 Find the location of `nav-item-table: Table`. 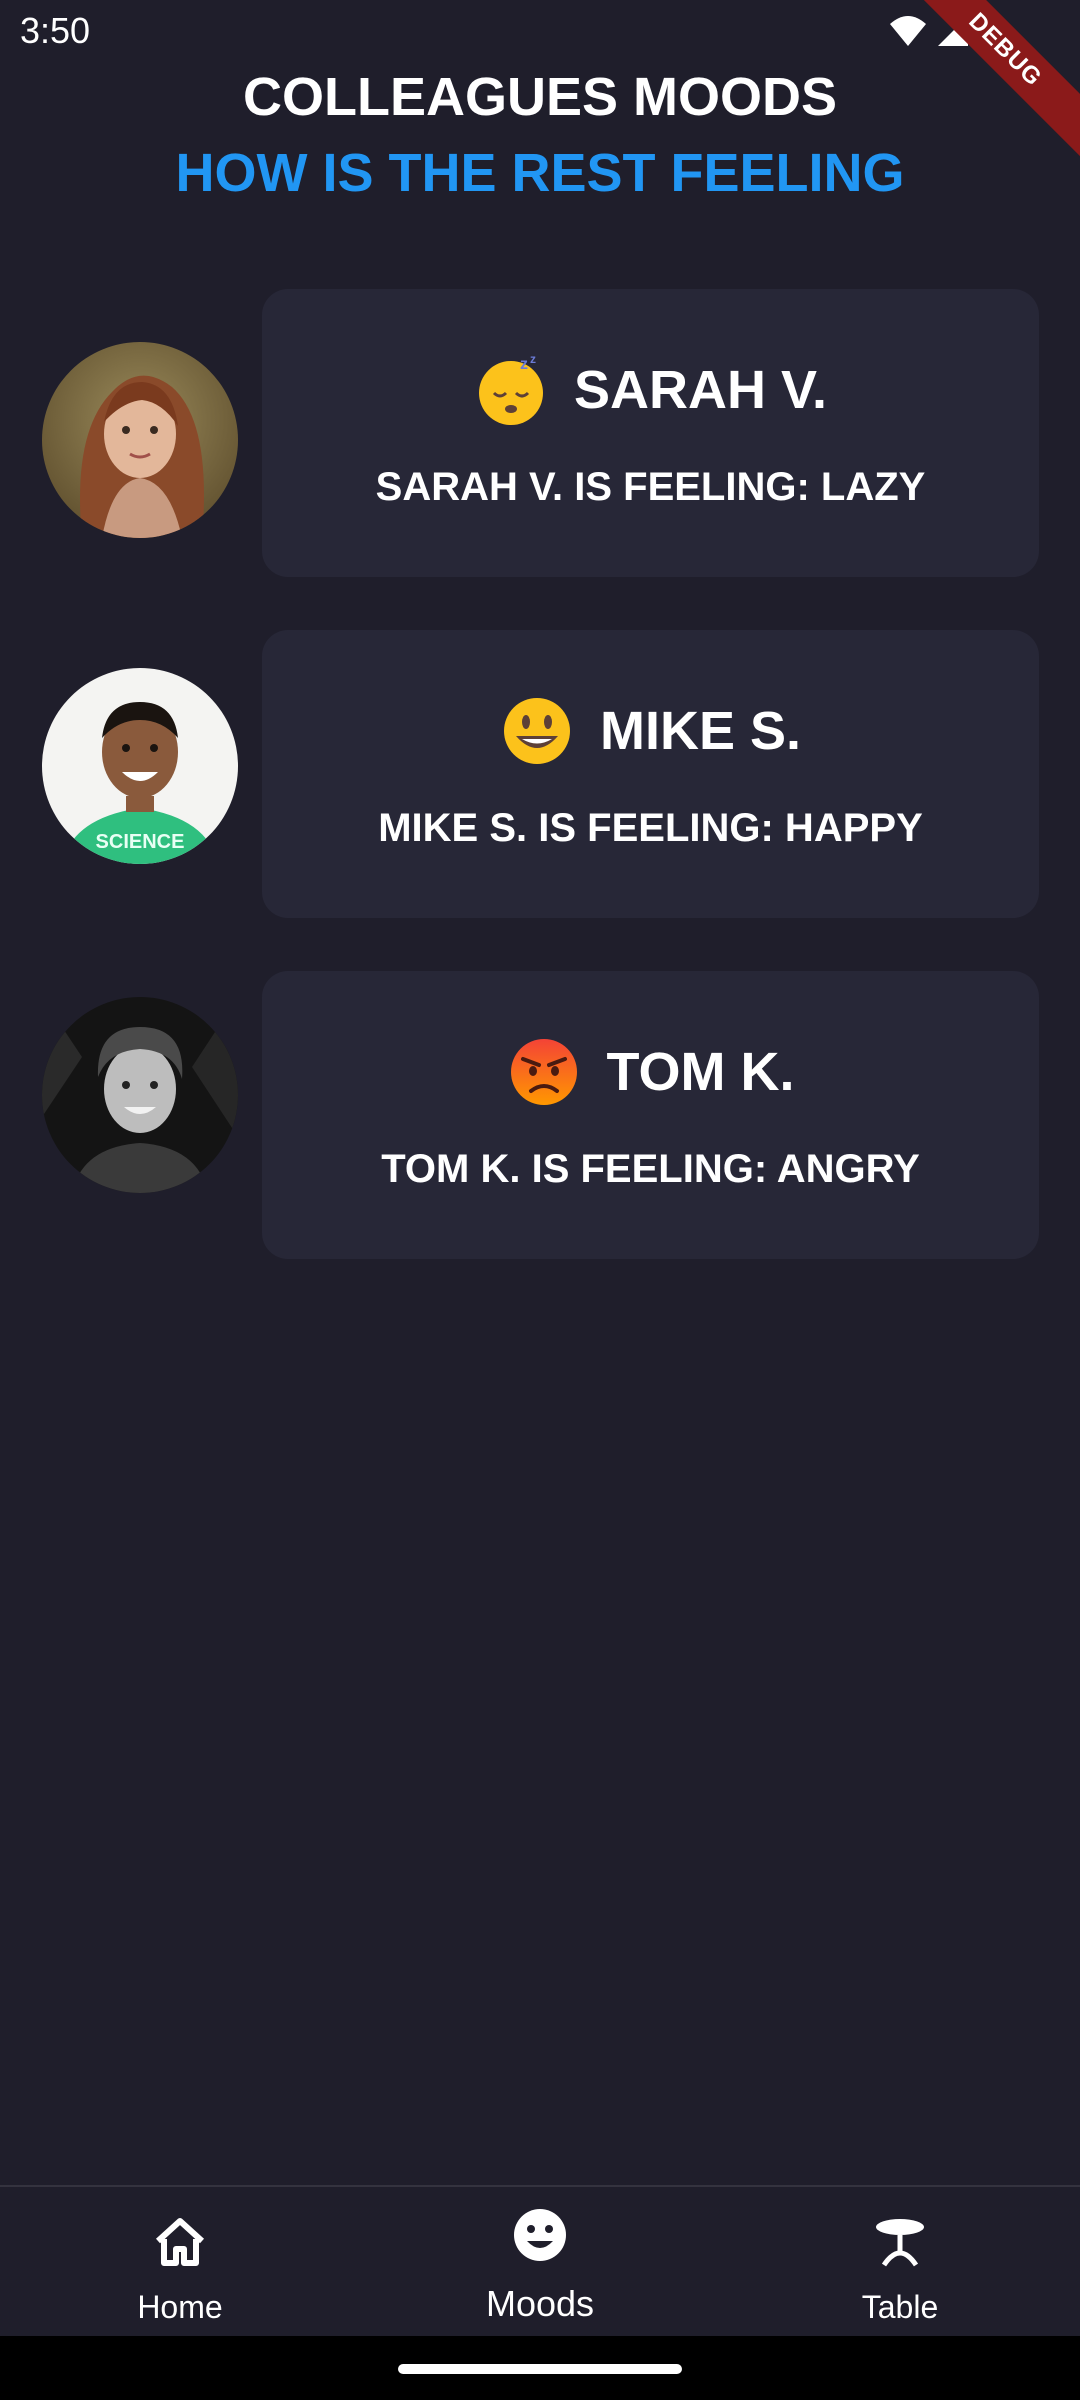

nav-item-table: Table is located at coordinates (900, 2262).